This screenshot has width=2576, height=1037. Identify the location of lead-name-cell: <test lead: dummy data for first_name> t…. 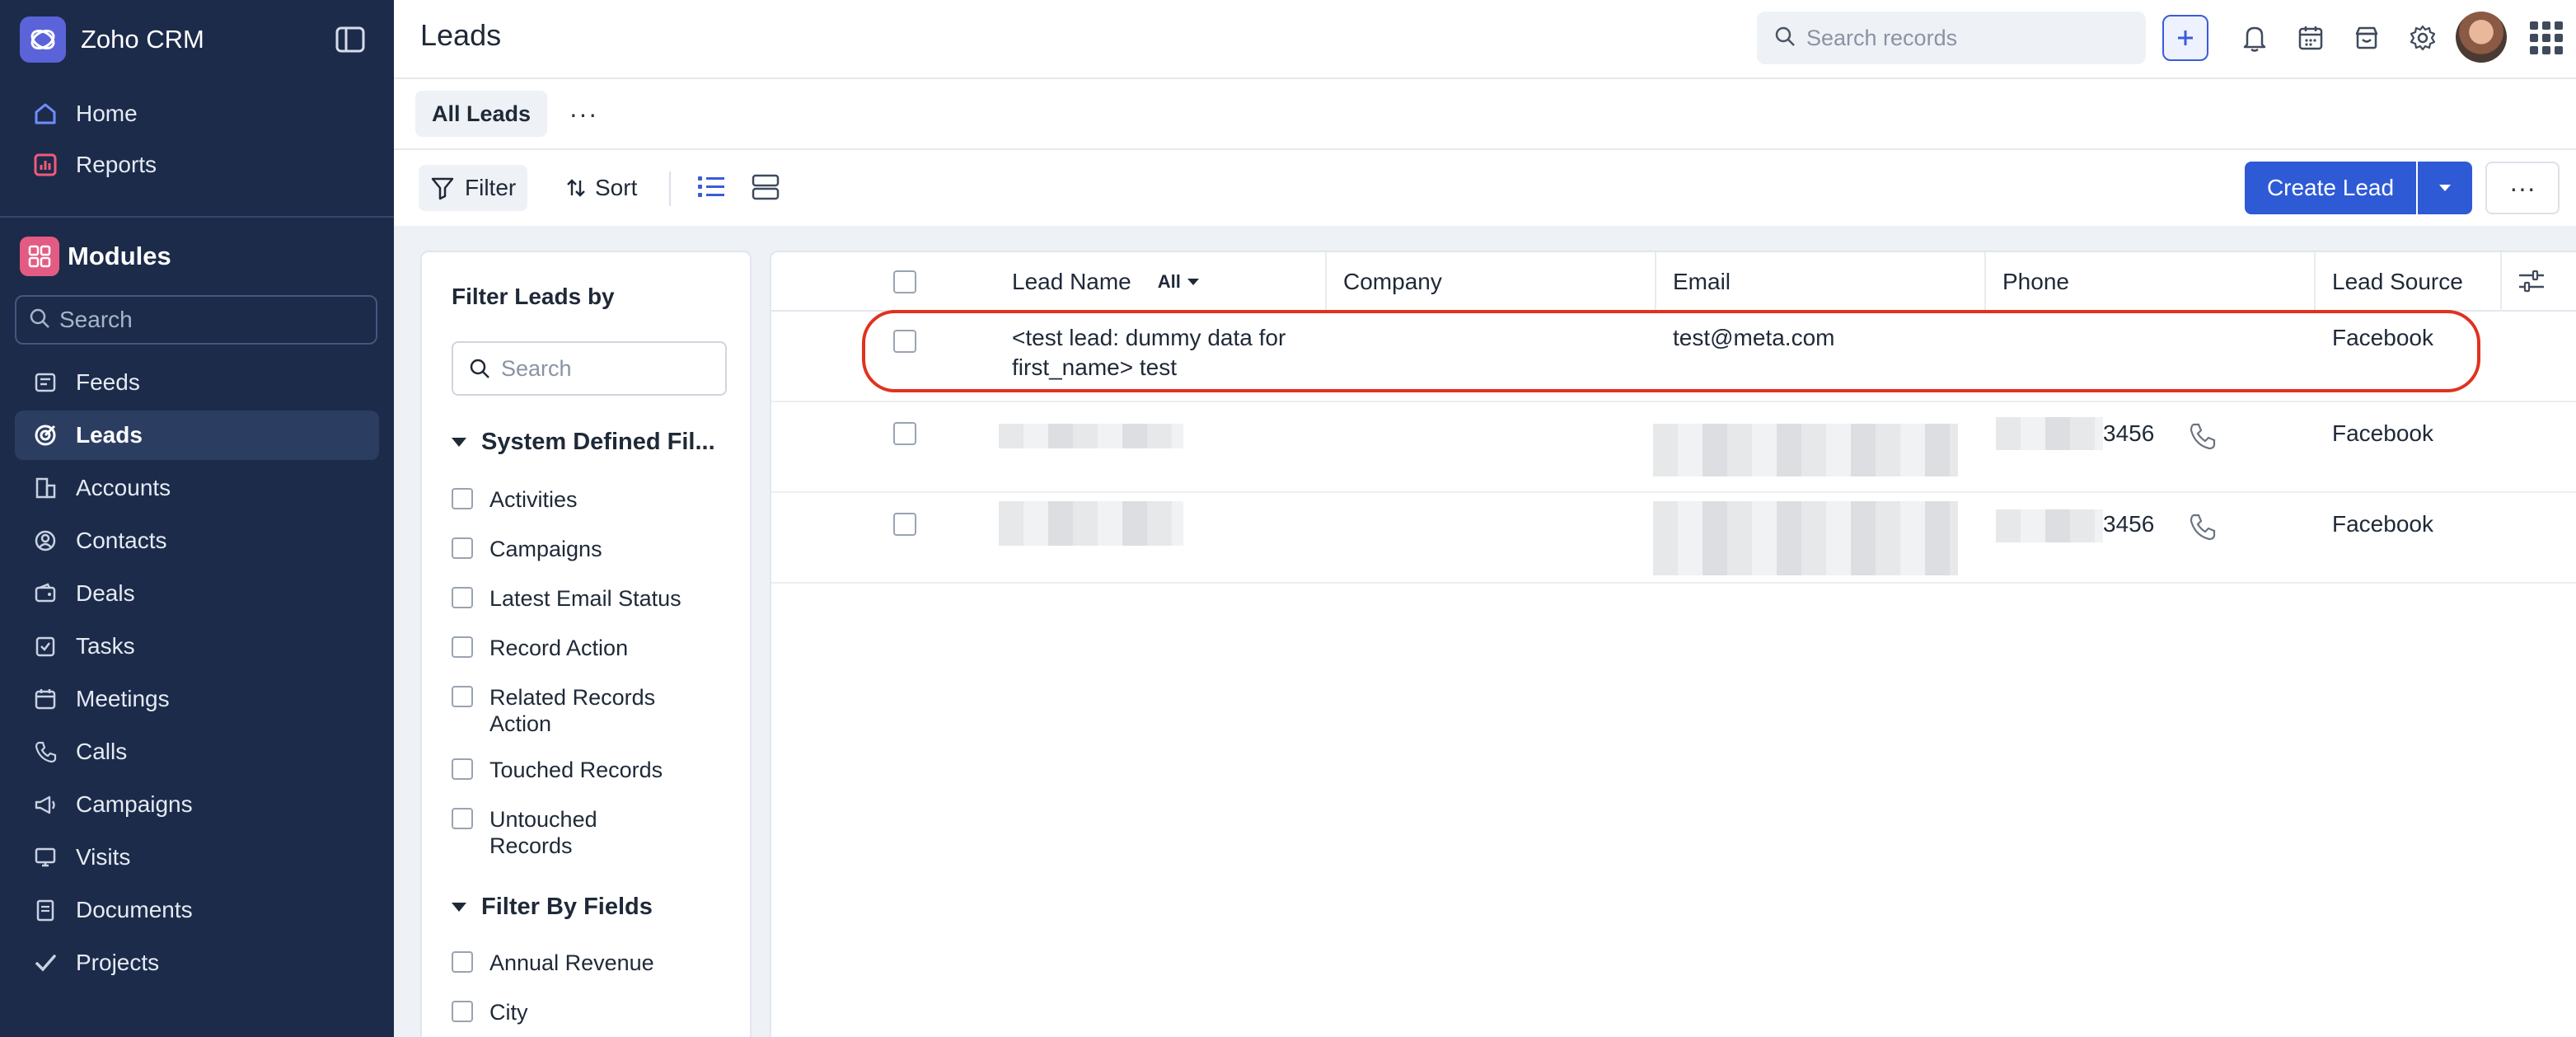
(1164, 352).